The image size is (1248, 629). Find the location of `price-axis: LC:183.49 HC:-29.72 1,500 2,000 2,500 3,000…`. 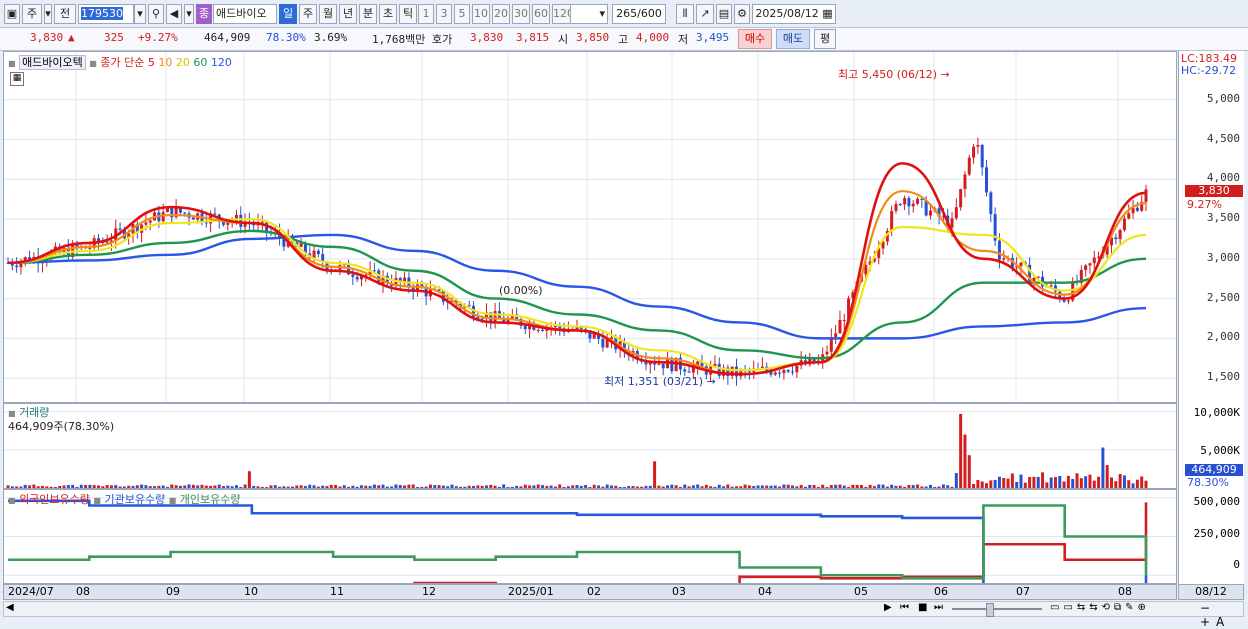

price-axis: LC:183.49 HC:-29.72 1,500 2,000 2,500 3,000… is located at coordinates (1211, 227).